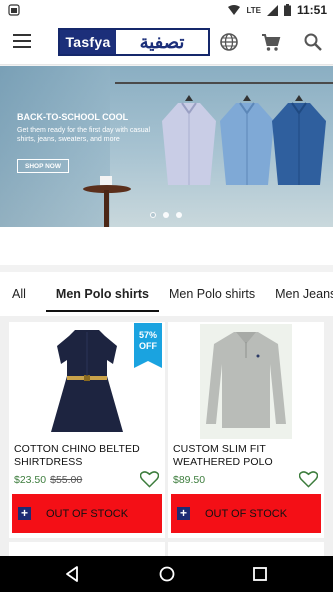  Describe the element at coordinates (260, 574) in the screenshot. I see `recent-apps-icon` at that location.